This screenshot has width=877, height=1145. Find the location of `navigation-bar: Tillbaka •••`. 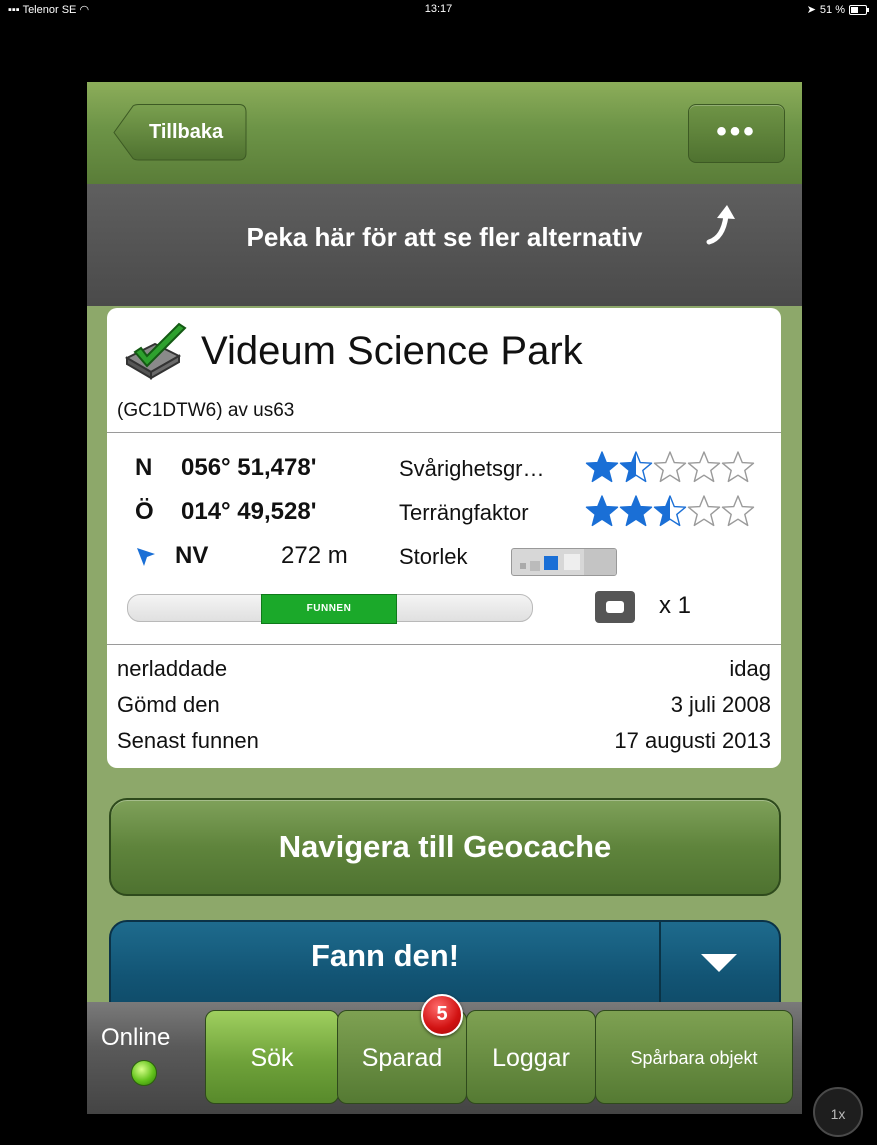

navigation-bar: Tillbaka ••• is located at coordinates (444, 133).